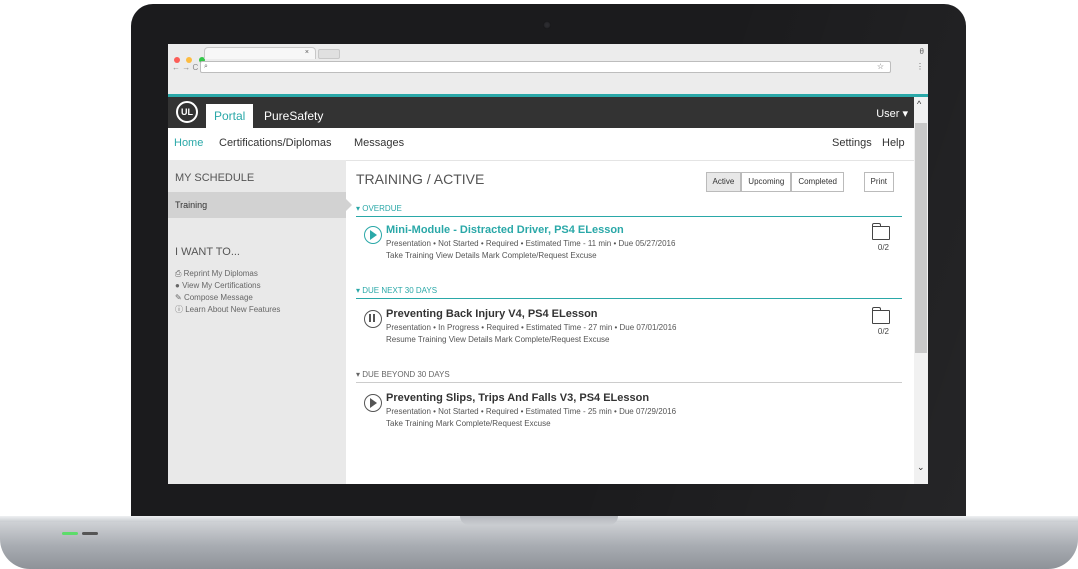 This screenshot has width=1078, height=569. What do you see at coordinates (547, 25) in the screenshot?
I see `camera` at bounding box center [547, 25].